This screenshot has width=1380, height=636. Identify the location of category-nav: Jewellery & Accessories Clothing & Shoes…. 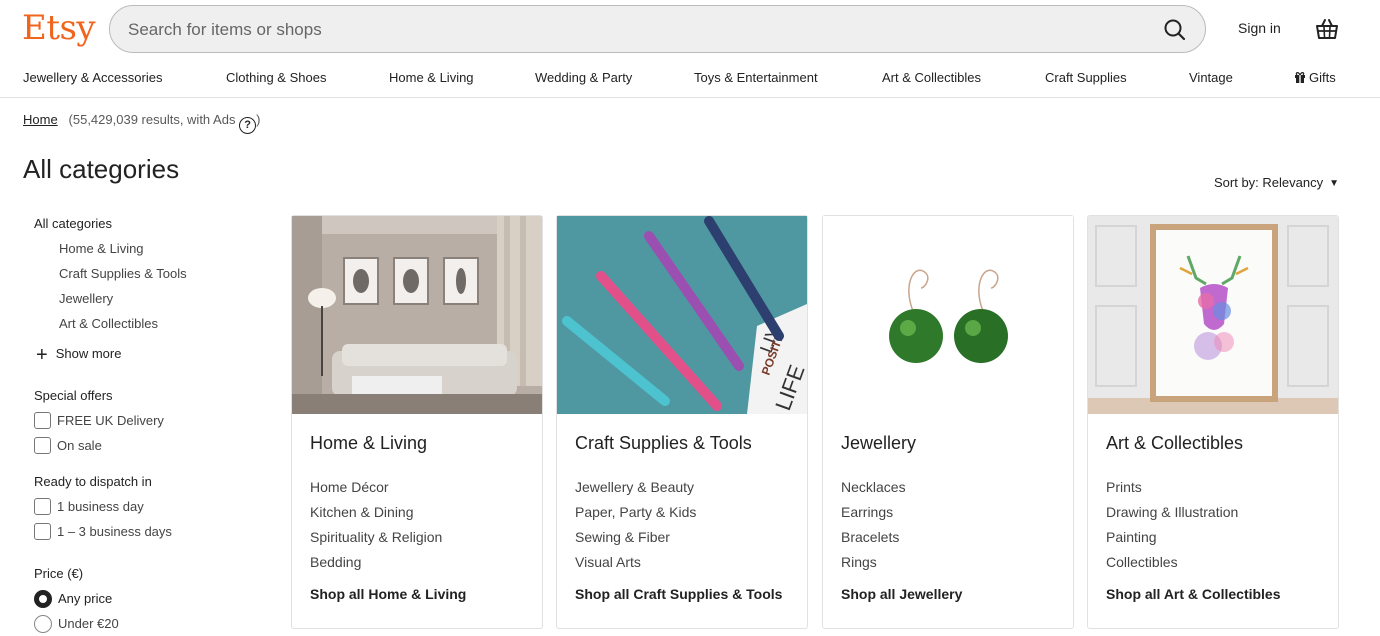
(690, 79).